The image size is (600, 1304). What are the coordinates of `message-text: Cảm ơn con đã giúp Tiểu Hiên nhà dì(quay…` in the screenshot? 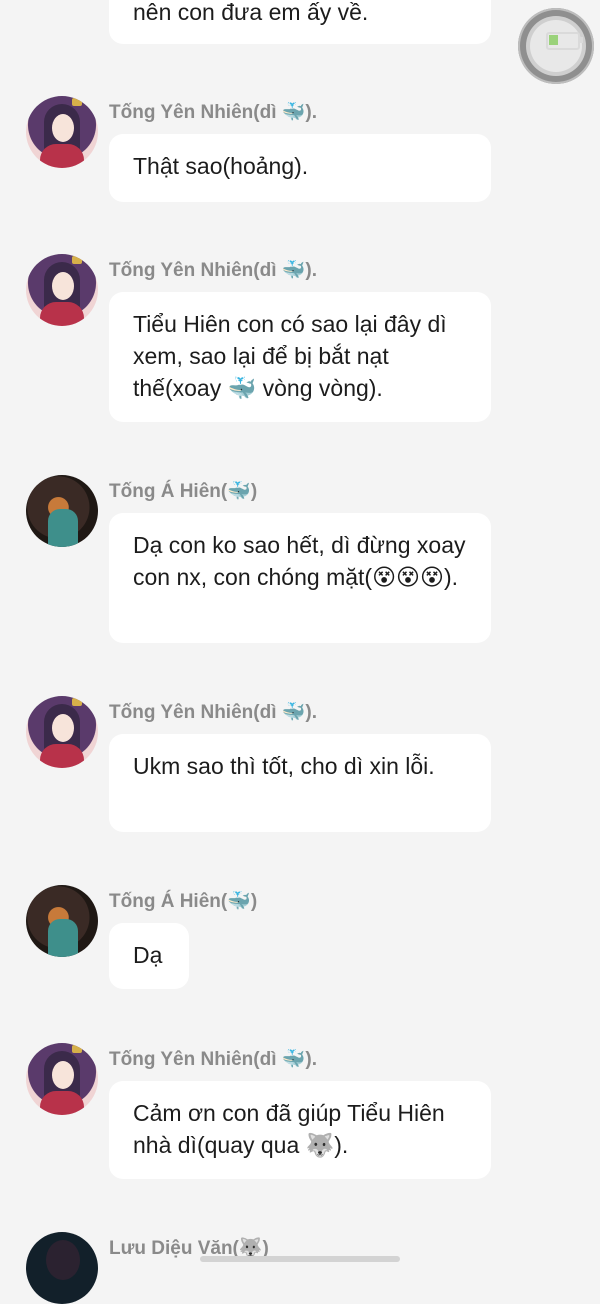 It's located at (289, 1129).